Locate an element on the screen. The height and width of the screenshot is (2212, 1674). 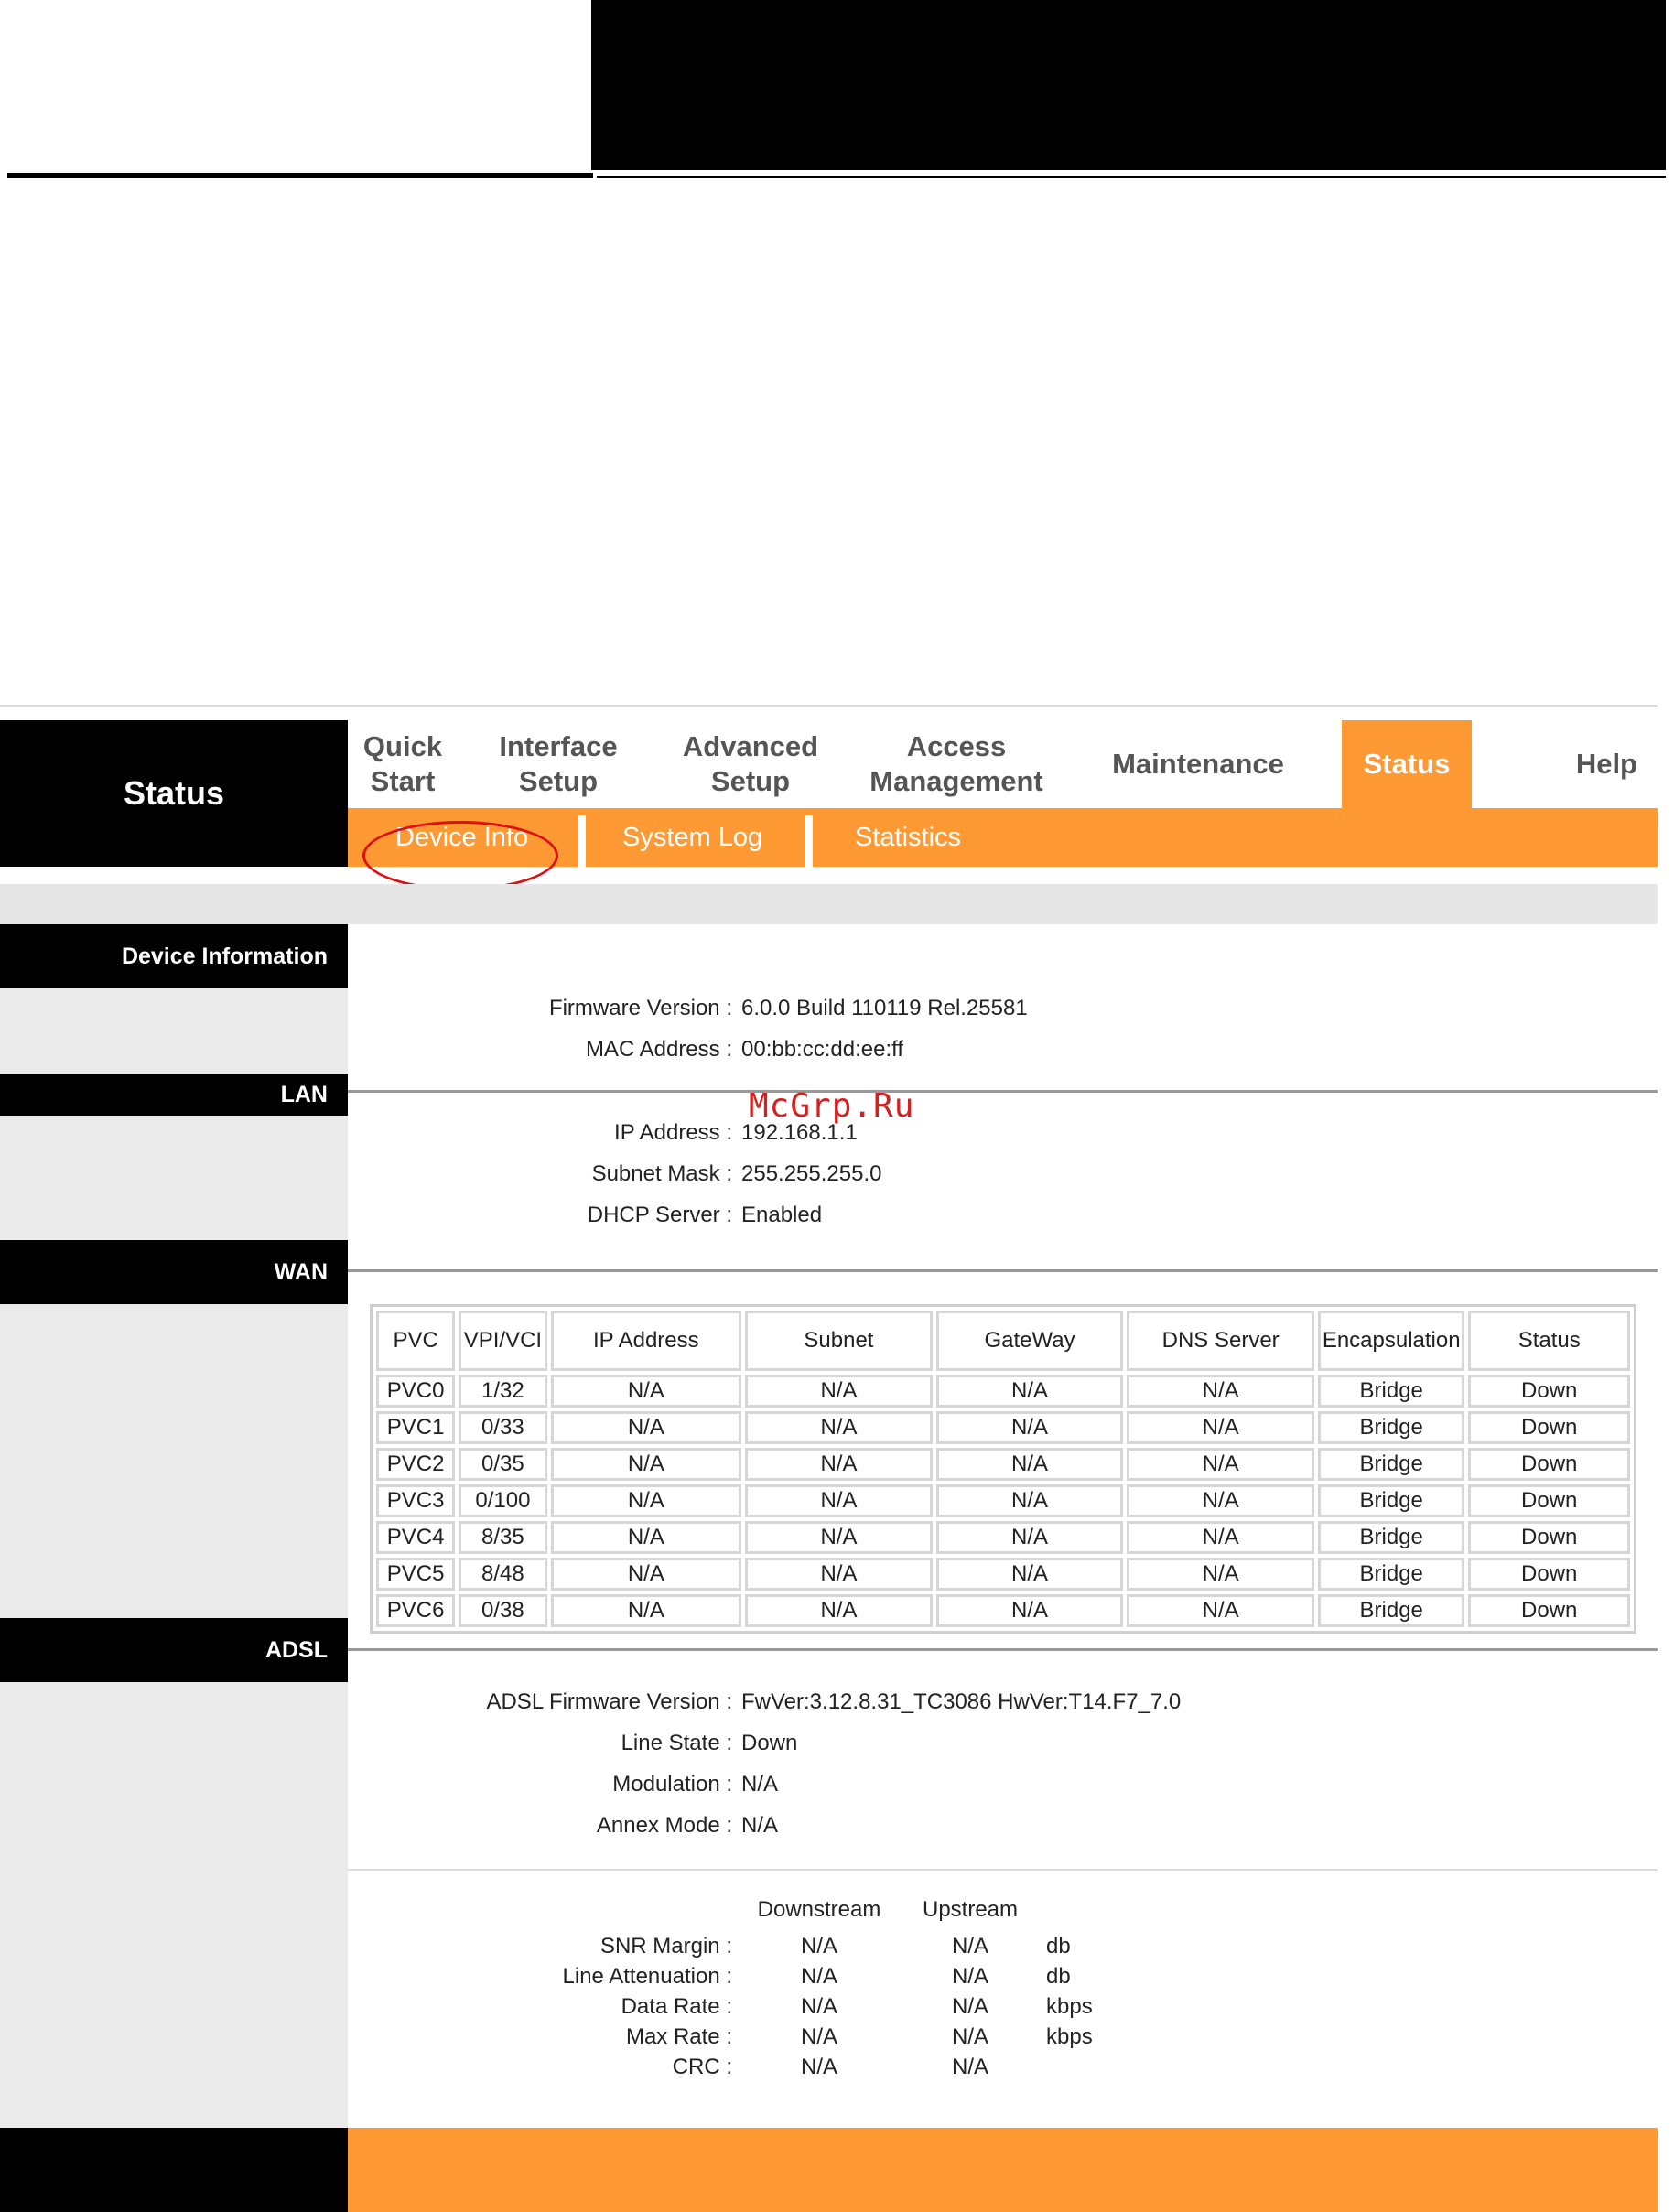
table-cell: PVC0 is located at coordinates (416, 1391).